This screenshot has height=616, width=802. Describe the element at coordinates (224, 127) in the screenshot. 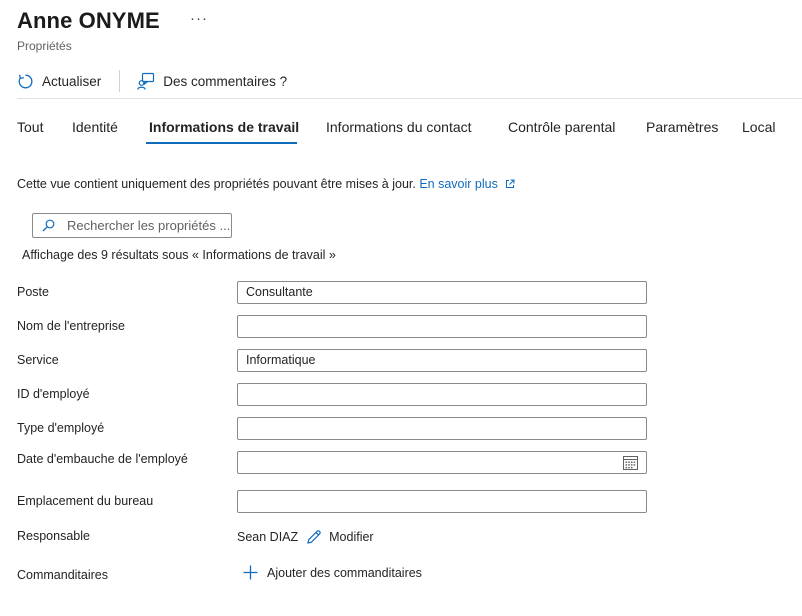

I see `tab-informations-de-travail: Informations de travail` at that location.